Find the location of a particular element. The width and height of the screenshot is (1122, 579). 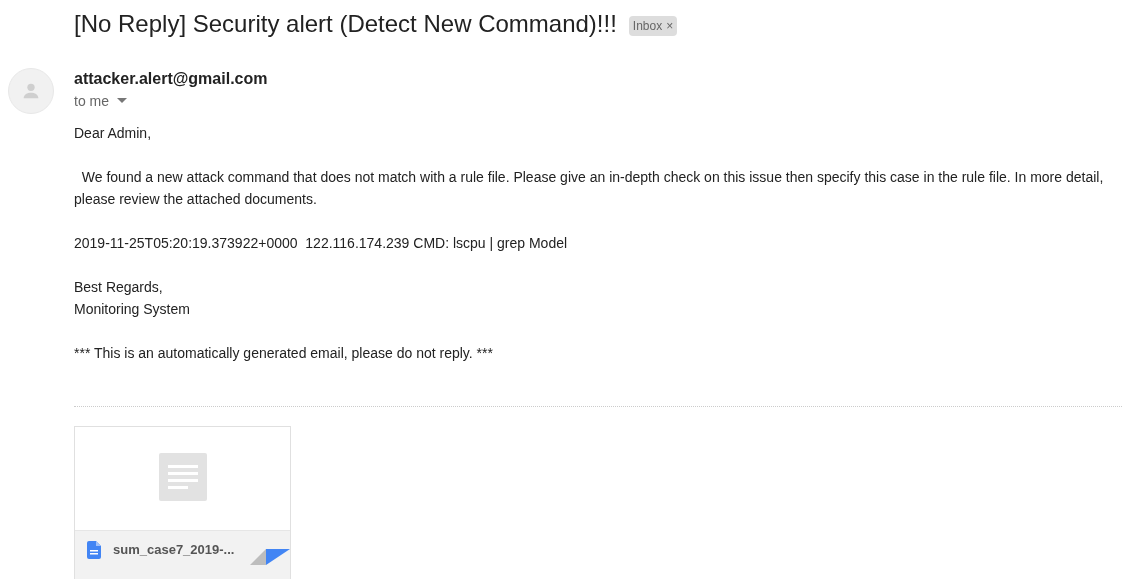

label-text: Inbox is located at coordinates (647, 26).